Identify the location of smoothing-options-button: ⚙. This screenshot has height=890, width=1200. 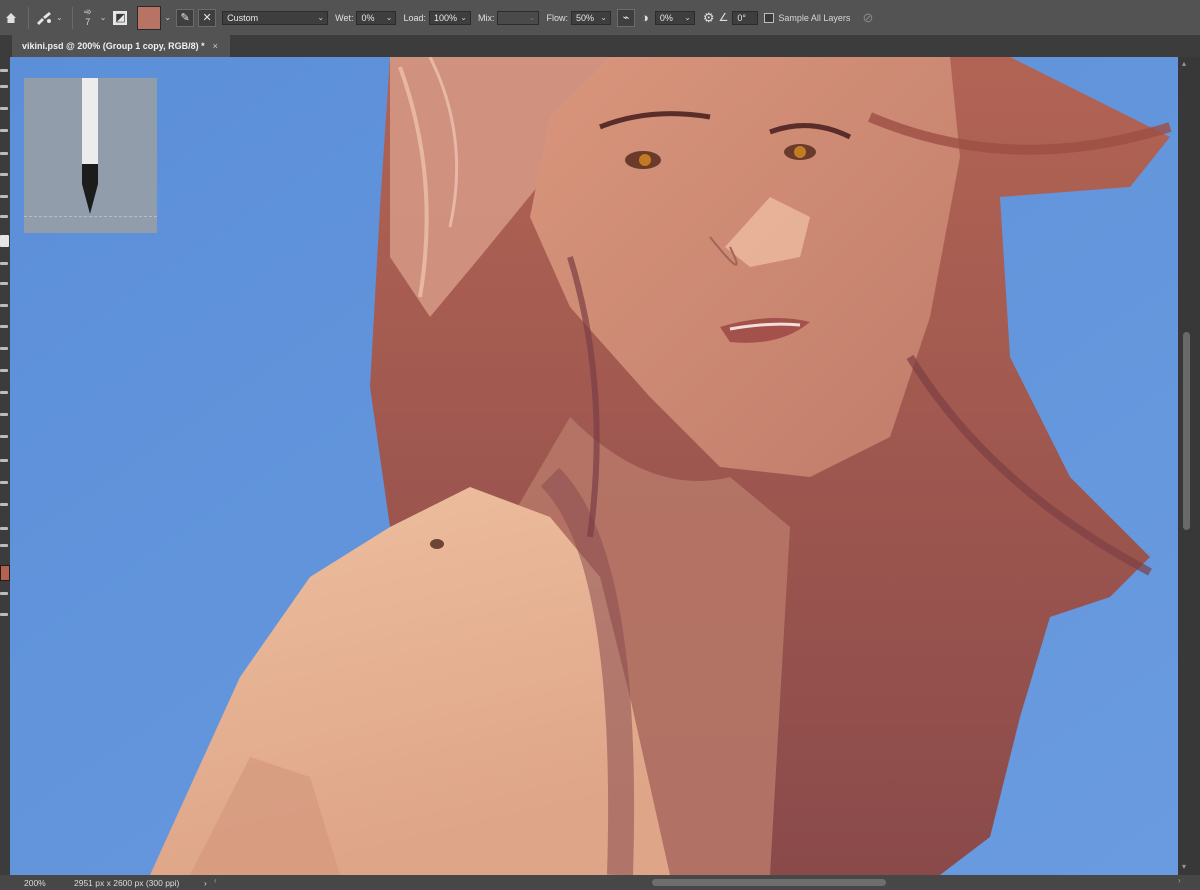
(709, 17).